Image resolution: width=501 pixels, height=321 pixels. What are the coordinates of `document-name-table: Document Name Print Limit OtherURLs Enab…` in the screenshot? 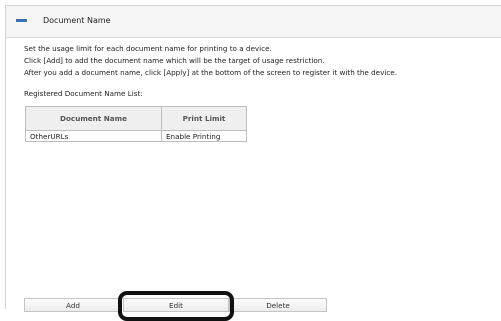 It's located at (136, 124).